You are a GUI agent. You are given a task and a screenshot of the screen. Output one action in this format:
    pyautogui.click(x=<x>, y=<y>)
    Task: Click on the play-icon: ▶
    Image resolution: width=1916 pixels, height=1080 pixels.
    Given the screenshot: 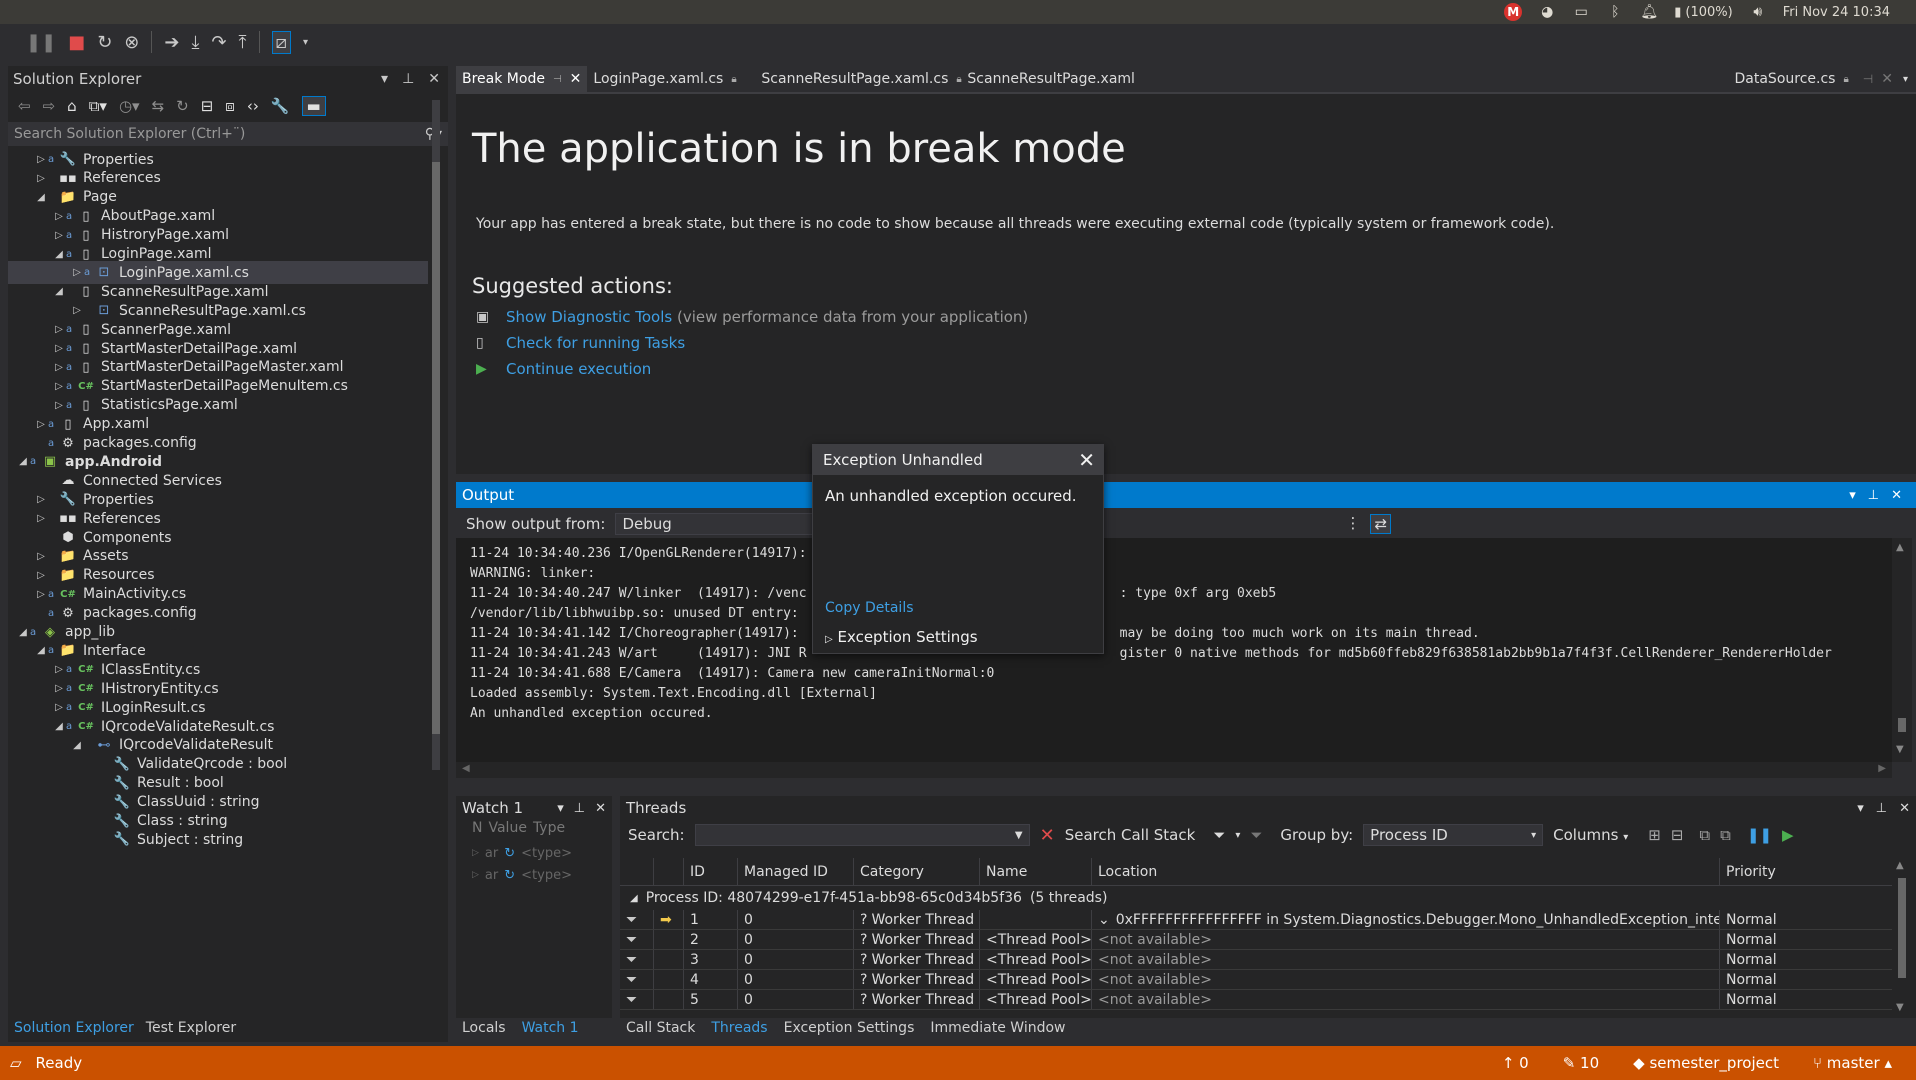 What is the action you would take?
    pyautogui.click(x=1788, y=835)
    